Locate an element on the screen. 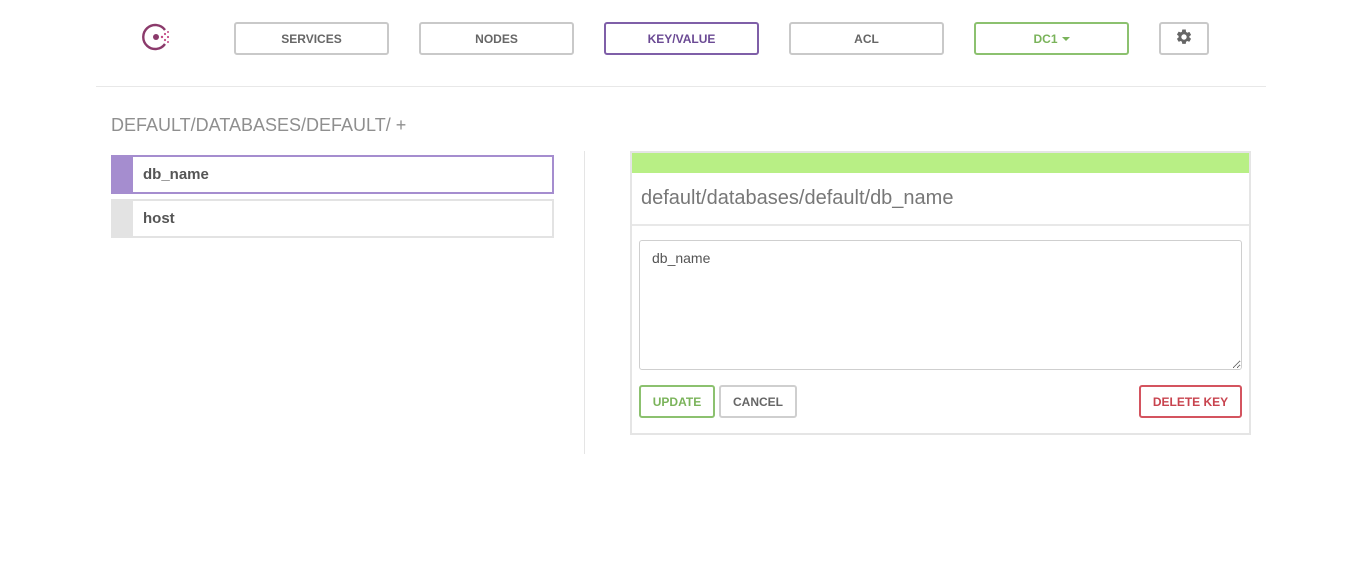 The height and width of the screenshot is (577, 1363). delete-key-button: DELETE KEY is located at coordinates (1190, 401).